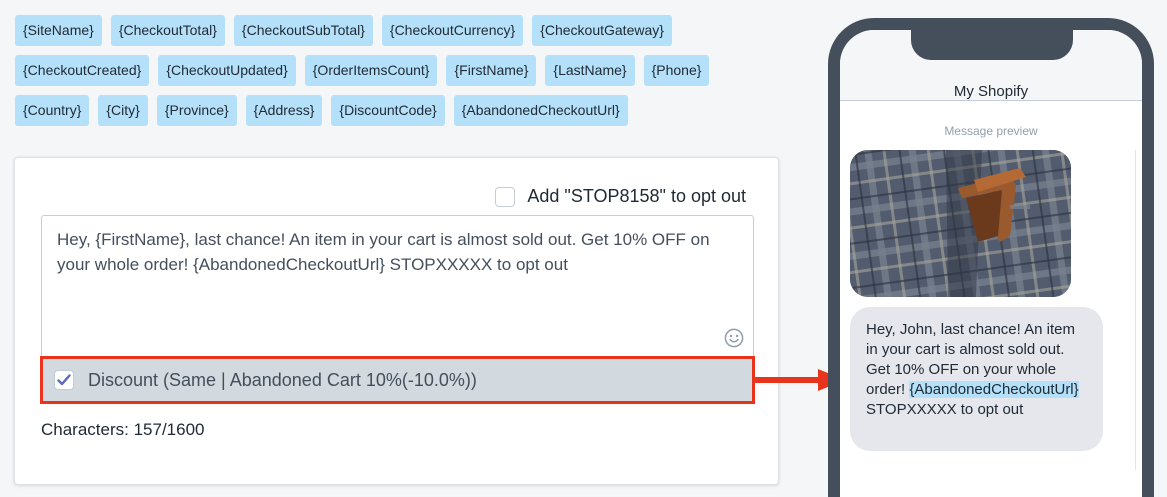 Image resolution: width=1167 pixels, height=497 pixels. I want to click on tag-address: {Address}, so click(284, 110).